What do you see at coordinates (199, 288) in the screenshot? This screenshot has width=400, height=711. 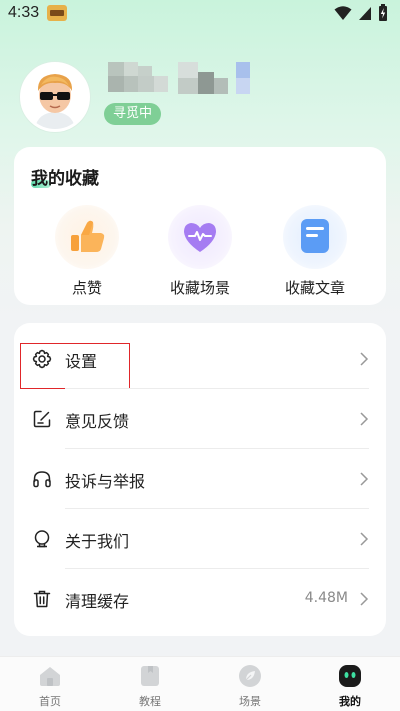 I see `favorite-scenes-label: 收藏场景` at bounding box center [199, 288].